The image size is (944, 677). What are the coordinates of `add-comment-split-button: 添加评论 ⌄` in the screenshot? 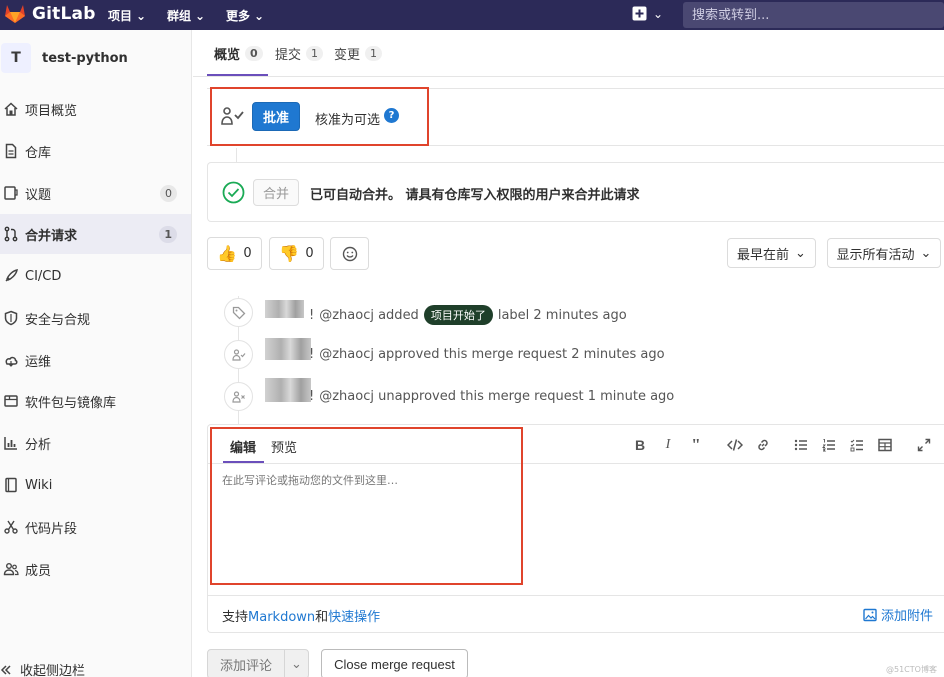 It's located at (258, 663).